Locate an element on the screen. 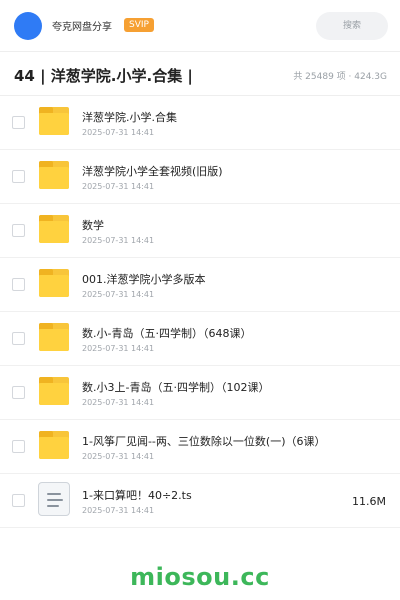 The height and width of the screenshot is (600, 400). item-name: 数.小-青岛（五·四学制）（648课） is located at coordinates (167, 333).